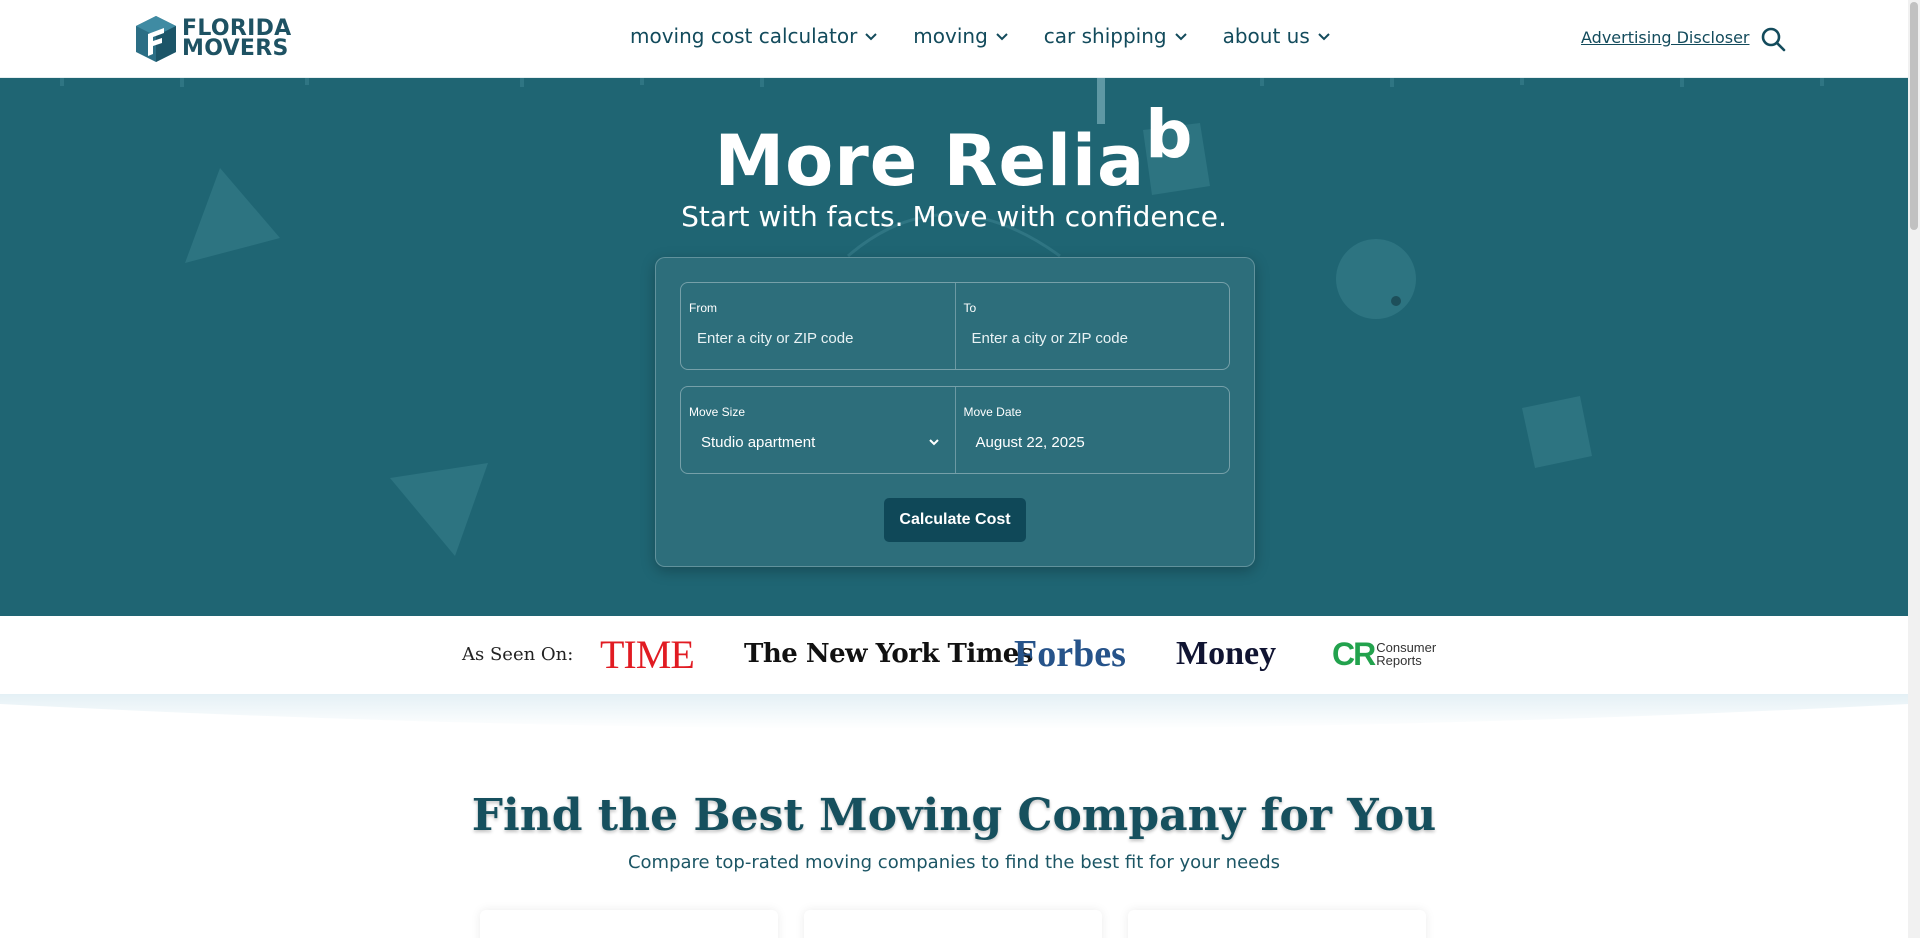 This screenshot has height=938, width=1920. I want to click on nav-moving-cost-calculator: moving cost calculator, so click(754, 36).